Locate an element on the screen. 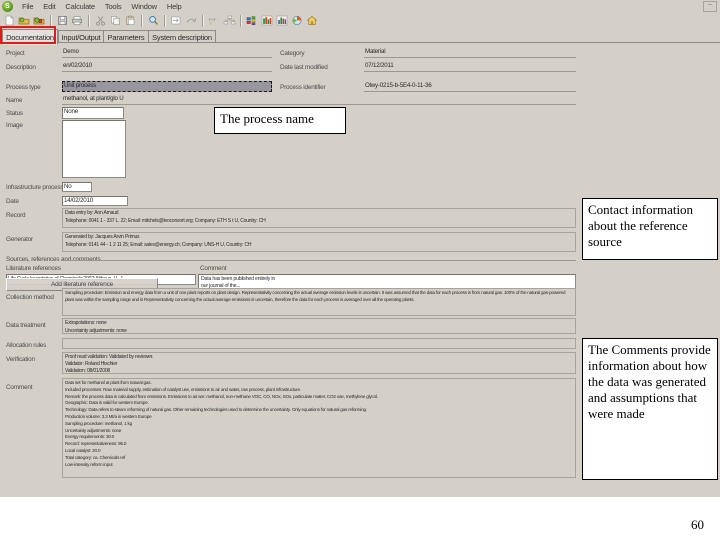  field-infrastructure-process: No is located at coordinates (77, 187).